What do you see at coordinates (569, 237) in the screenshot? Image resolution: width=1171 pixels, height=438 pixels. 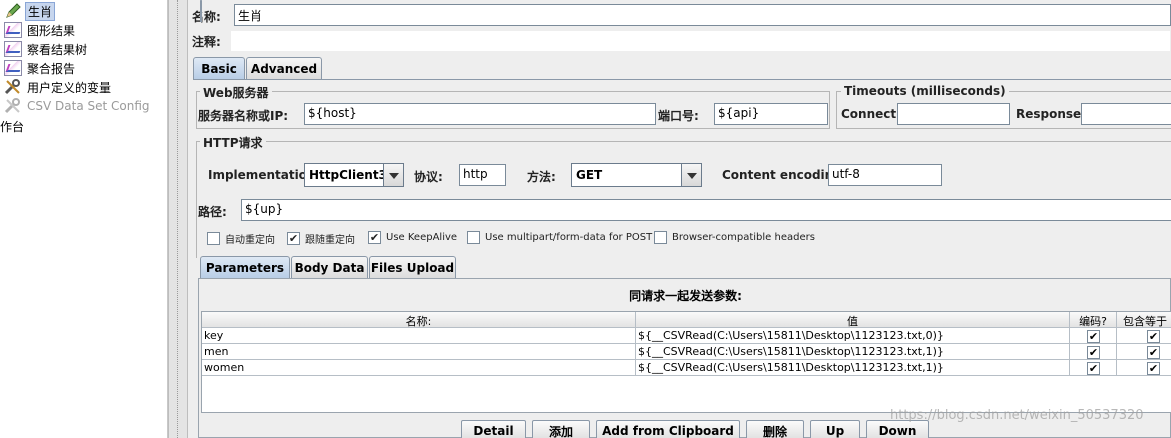 I see `checkbox-label: Use multipart/form-data for POST` at bounding box center [569, 237].